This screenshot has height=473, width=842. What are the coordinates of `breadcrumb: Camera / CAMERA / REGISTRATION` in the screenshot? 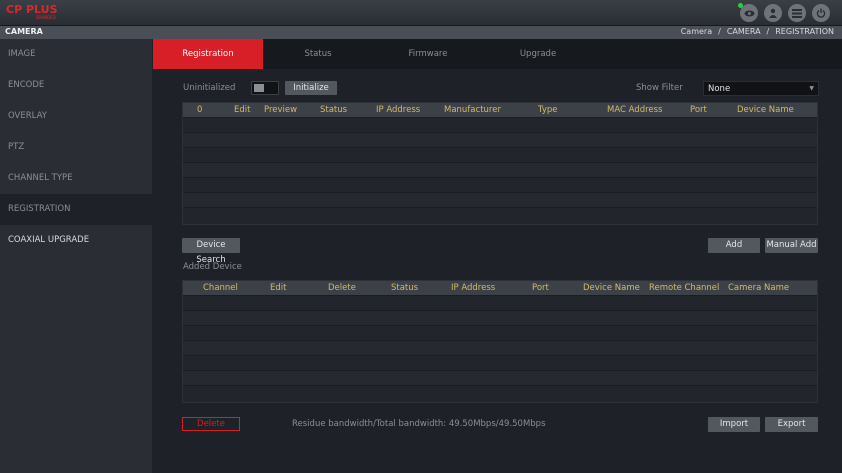 It's located at (757, 31).